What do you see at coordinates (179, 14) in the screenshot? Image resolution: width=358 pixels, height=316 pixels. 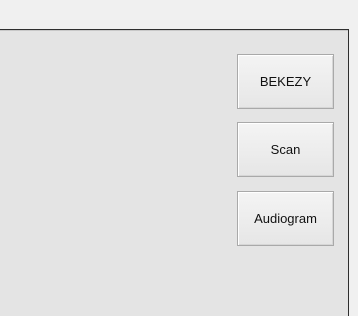 I see `top-strip` at bounding box center [179, 14].